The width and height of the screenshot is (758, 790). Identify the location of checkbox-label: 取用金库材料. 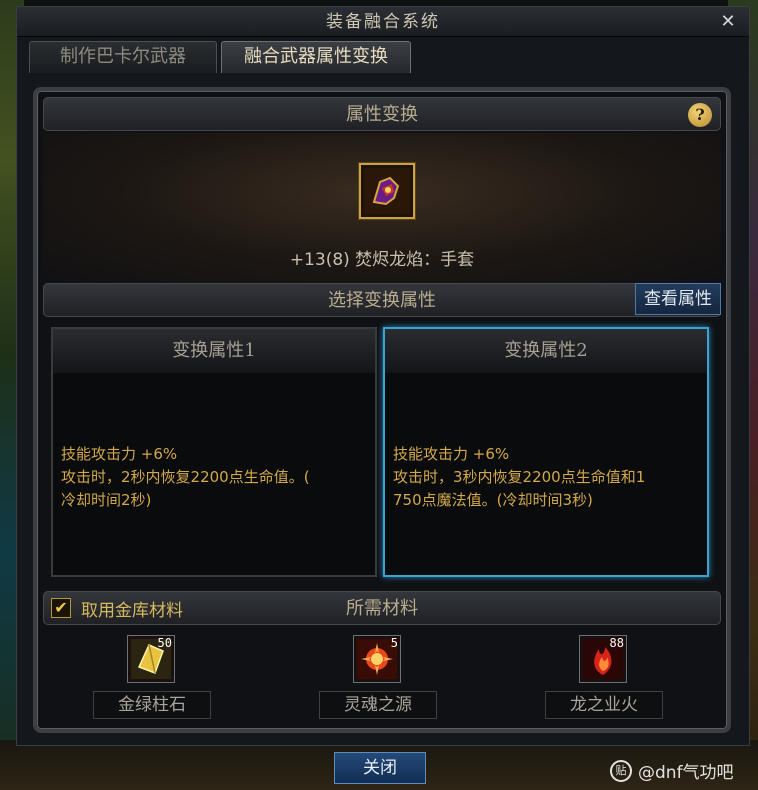
(132, 610).